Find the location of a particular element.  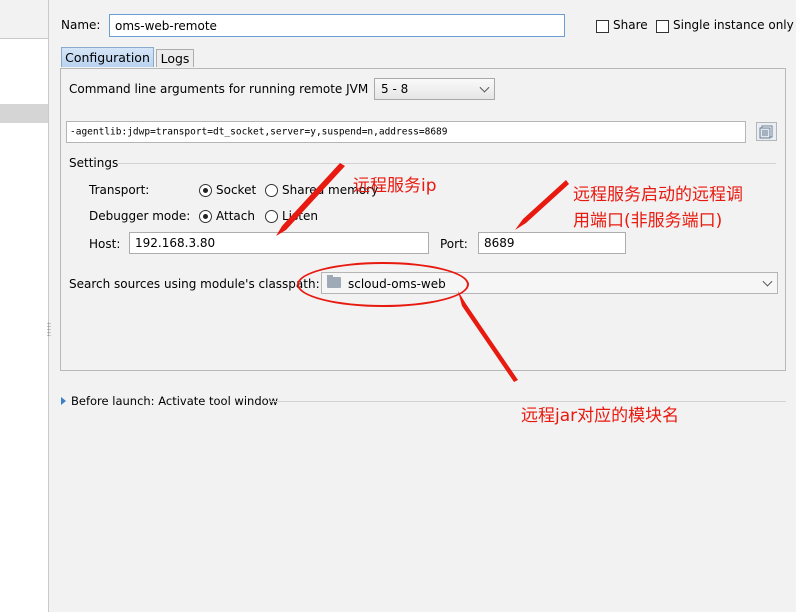

arrow-to-port is located at coordinates (542, 205).